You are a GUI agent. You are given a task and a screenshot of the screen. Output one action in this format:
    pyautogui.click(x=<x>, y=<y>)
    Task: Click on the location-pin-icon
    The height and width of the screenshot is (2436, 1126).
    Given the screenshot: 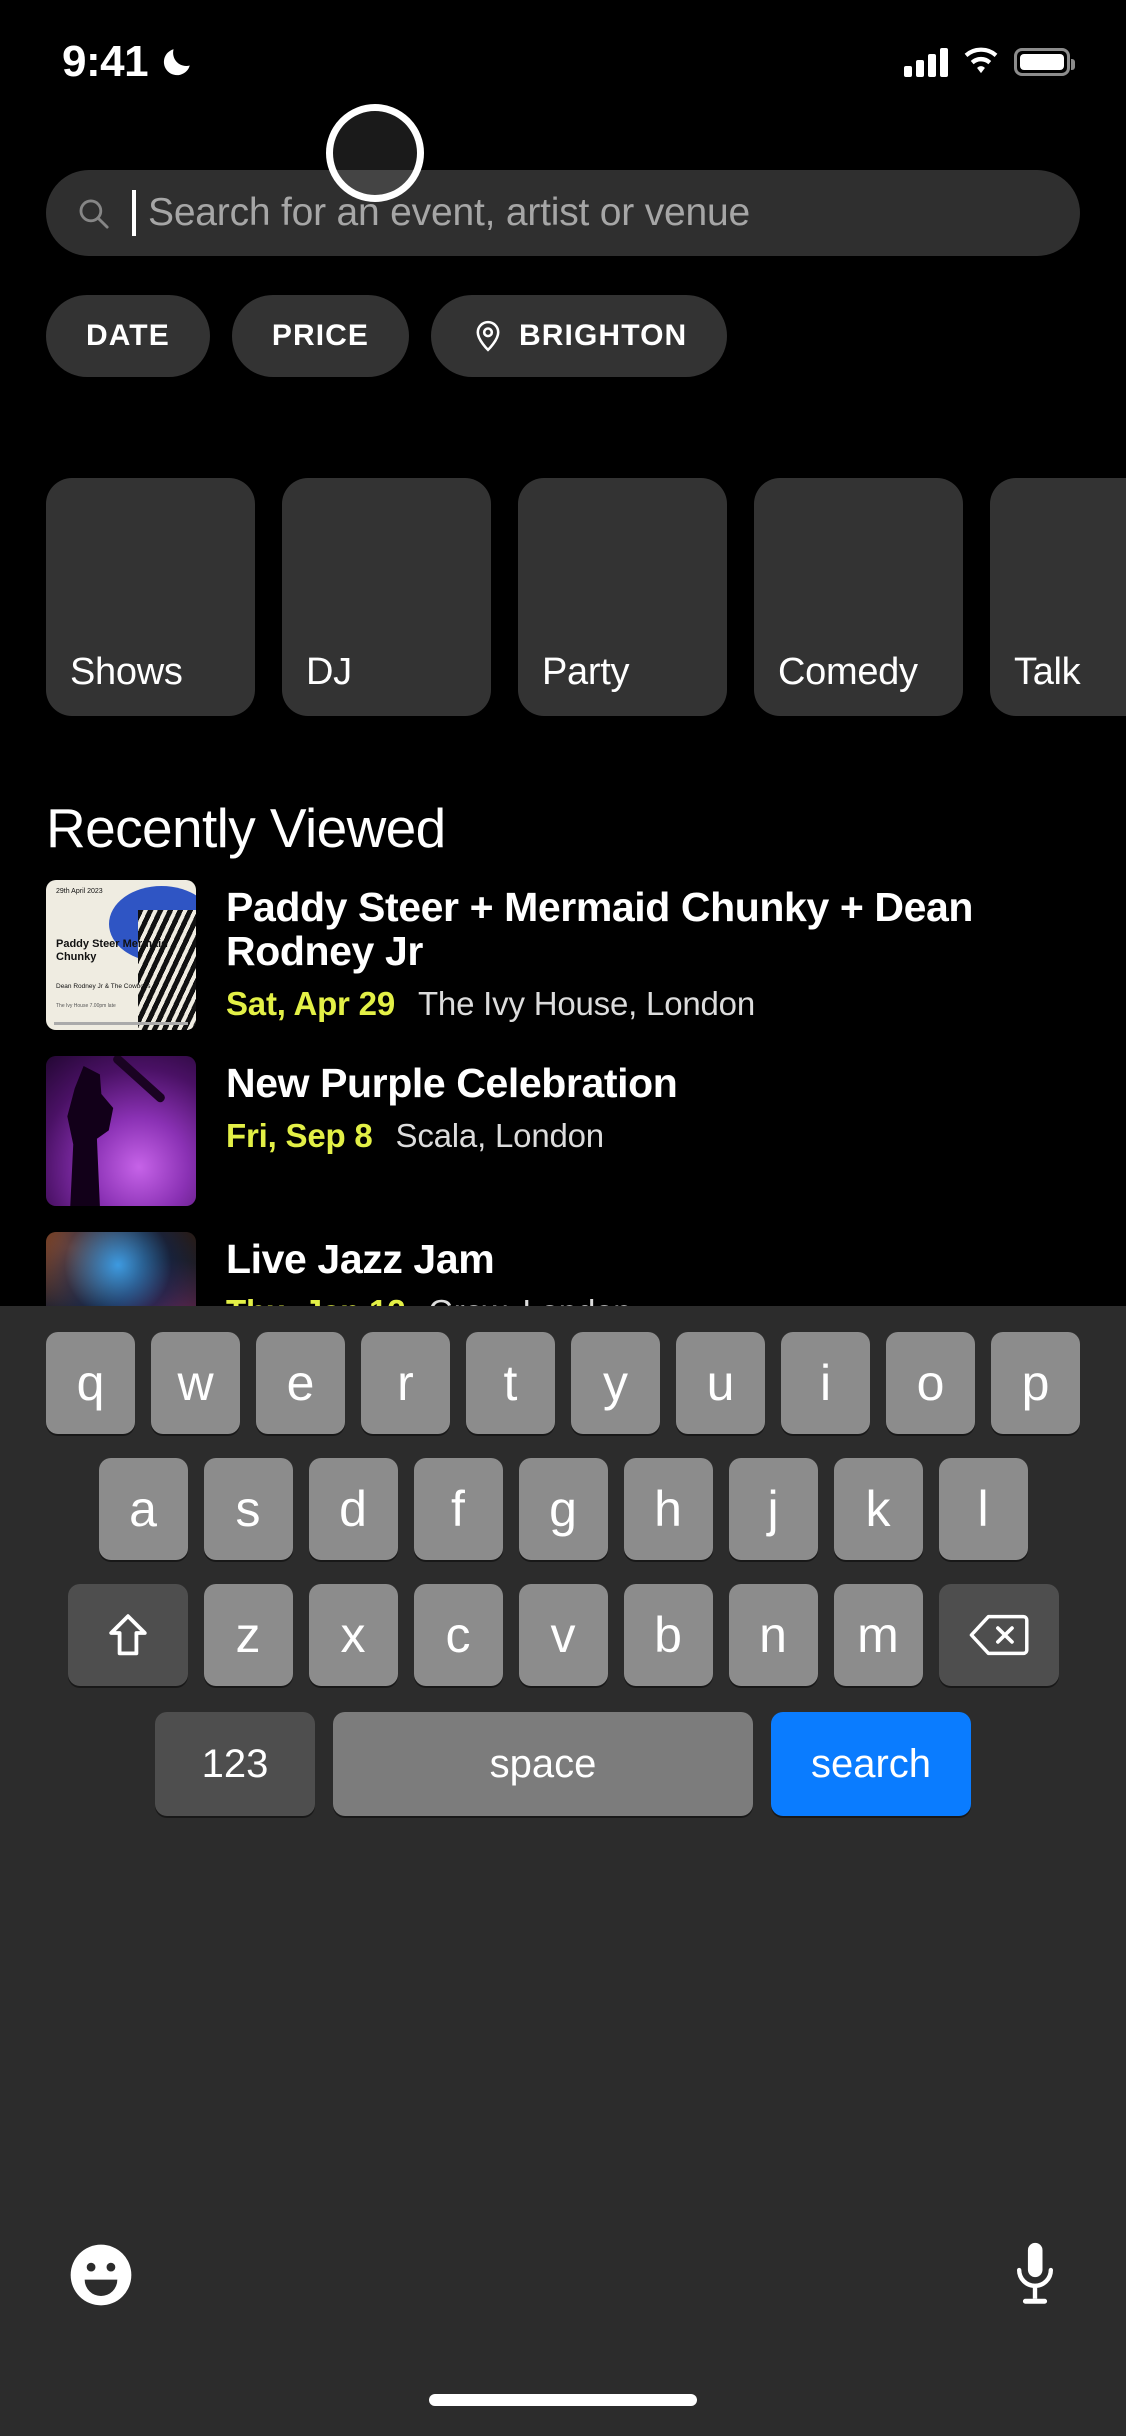 What is the action you would take?
    pyautogui.click(x=488, y=336)
    